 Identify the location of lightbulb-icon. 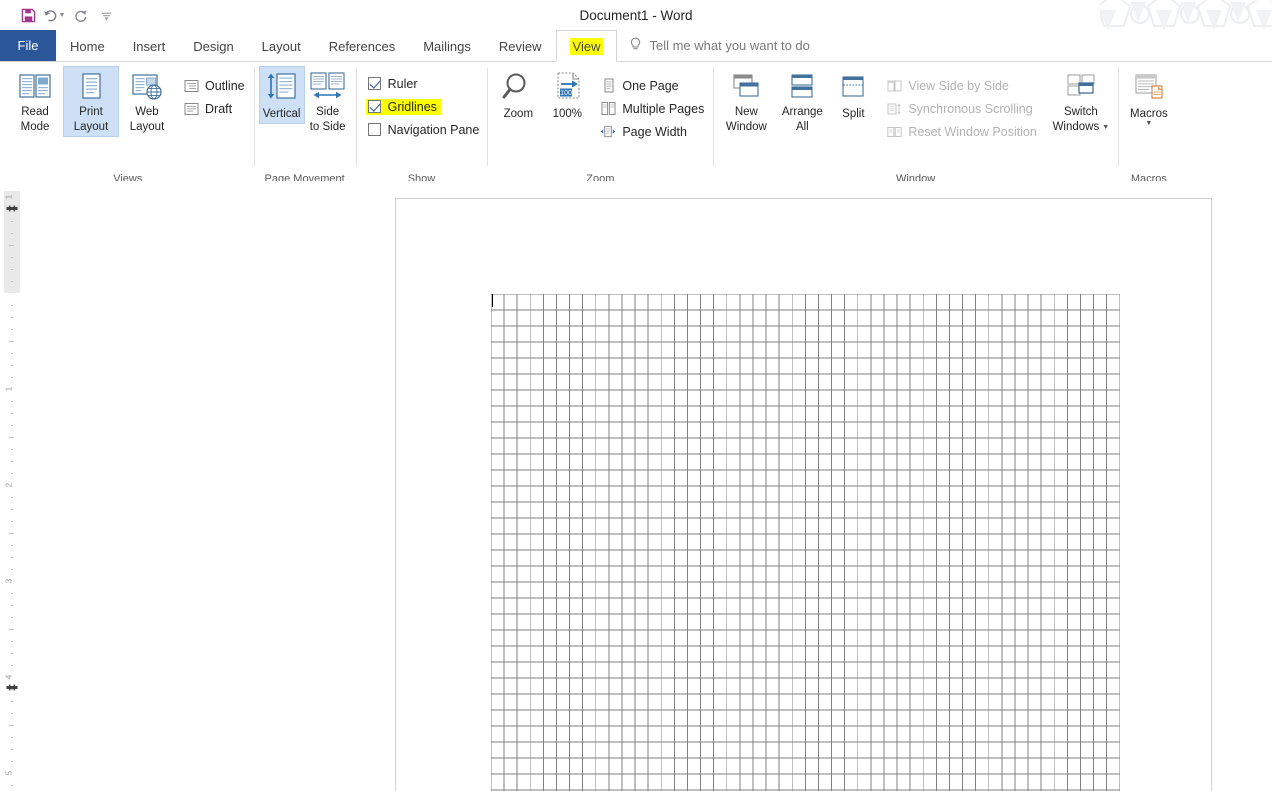
(635, 46).